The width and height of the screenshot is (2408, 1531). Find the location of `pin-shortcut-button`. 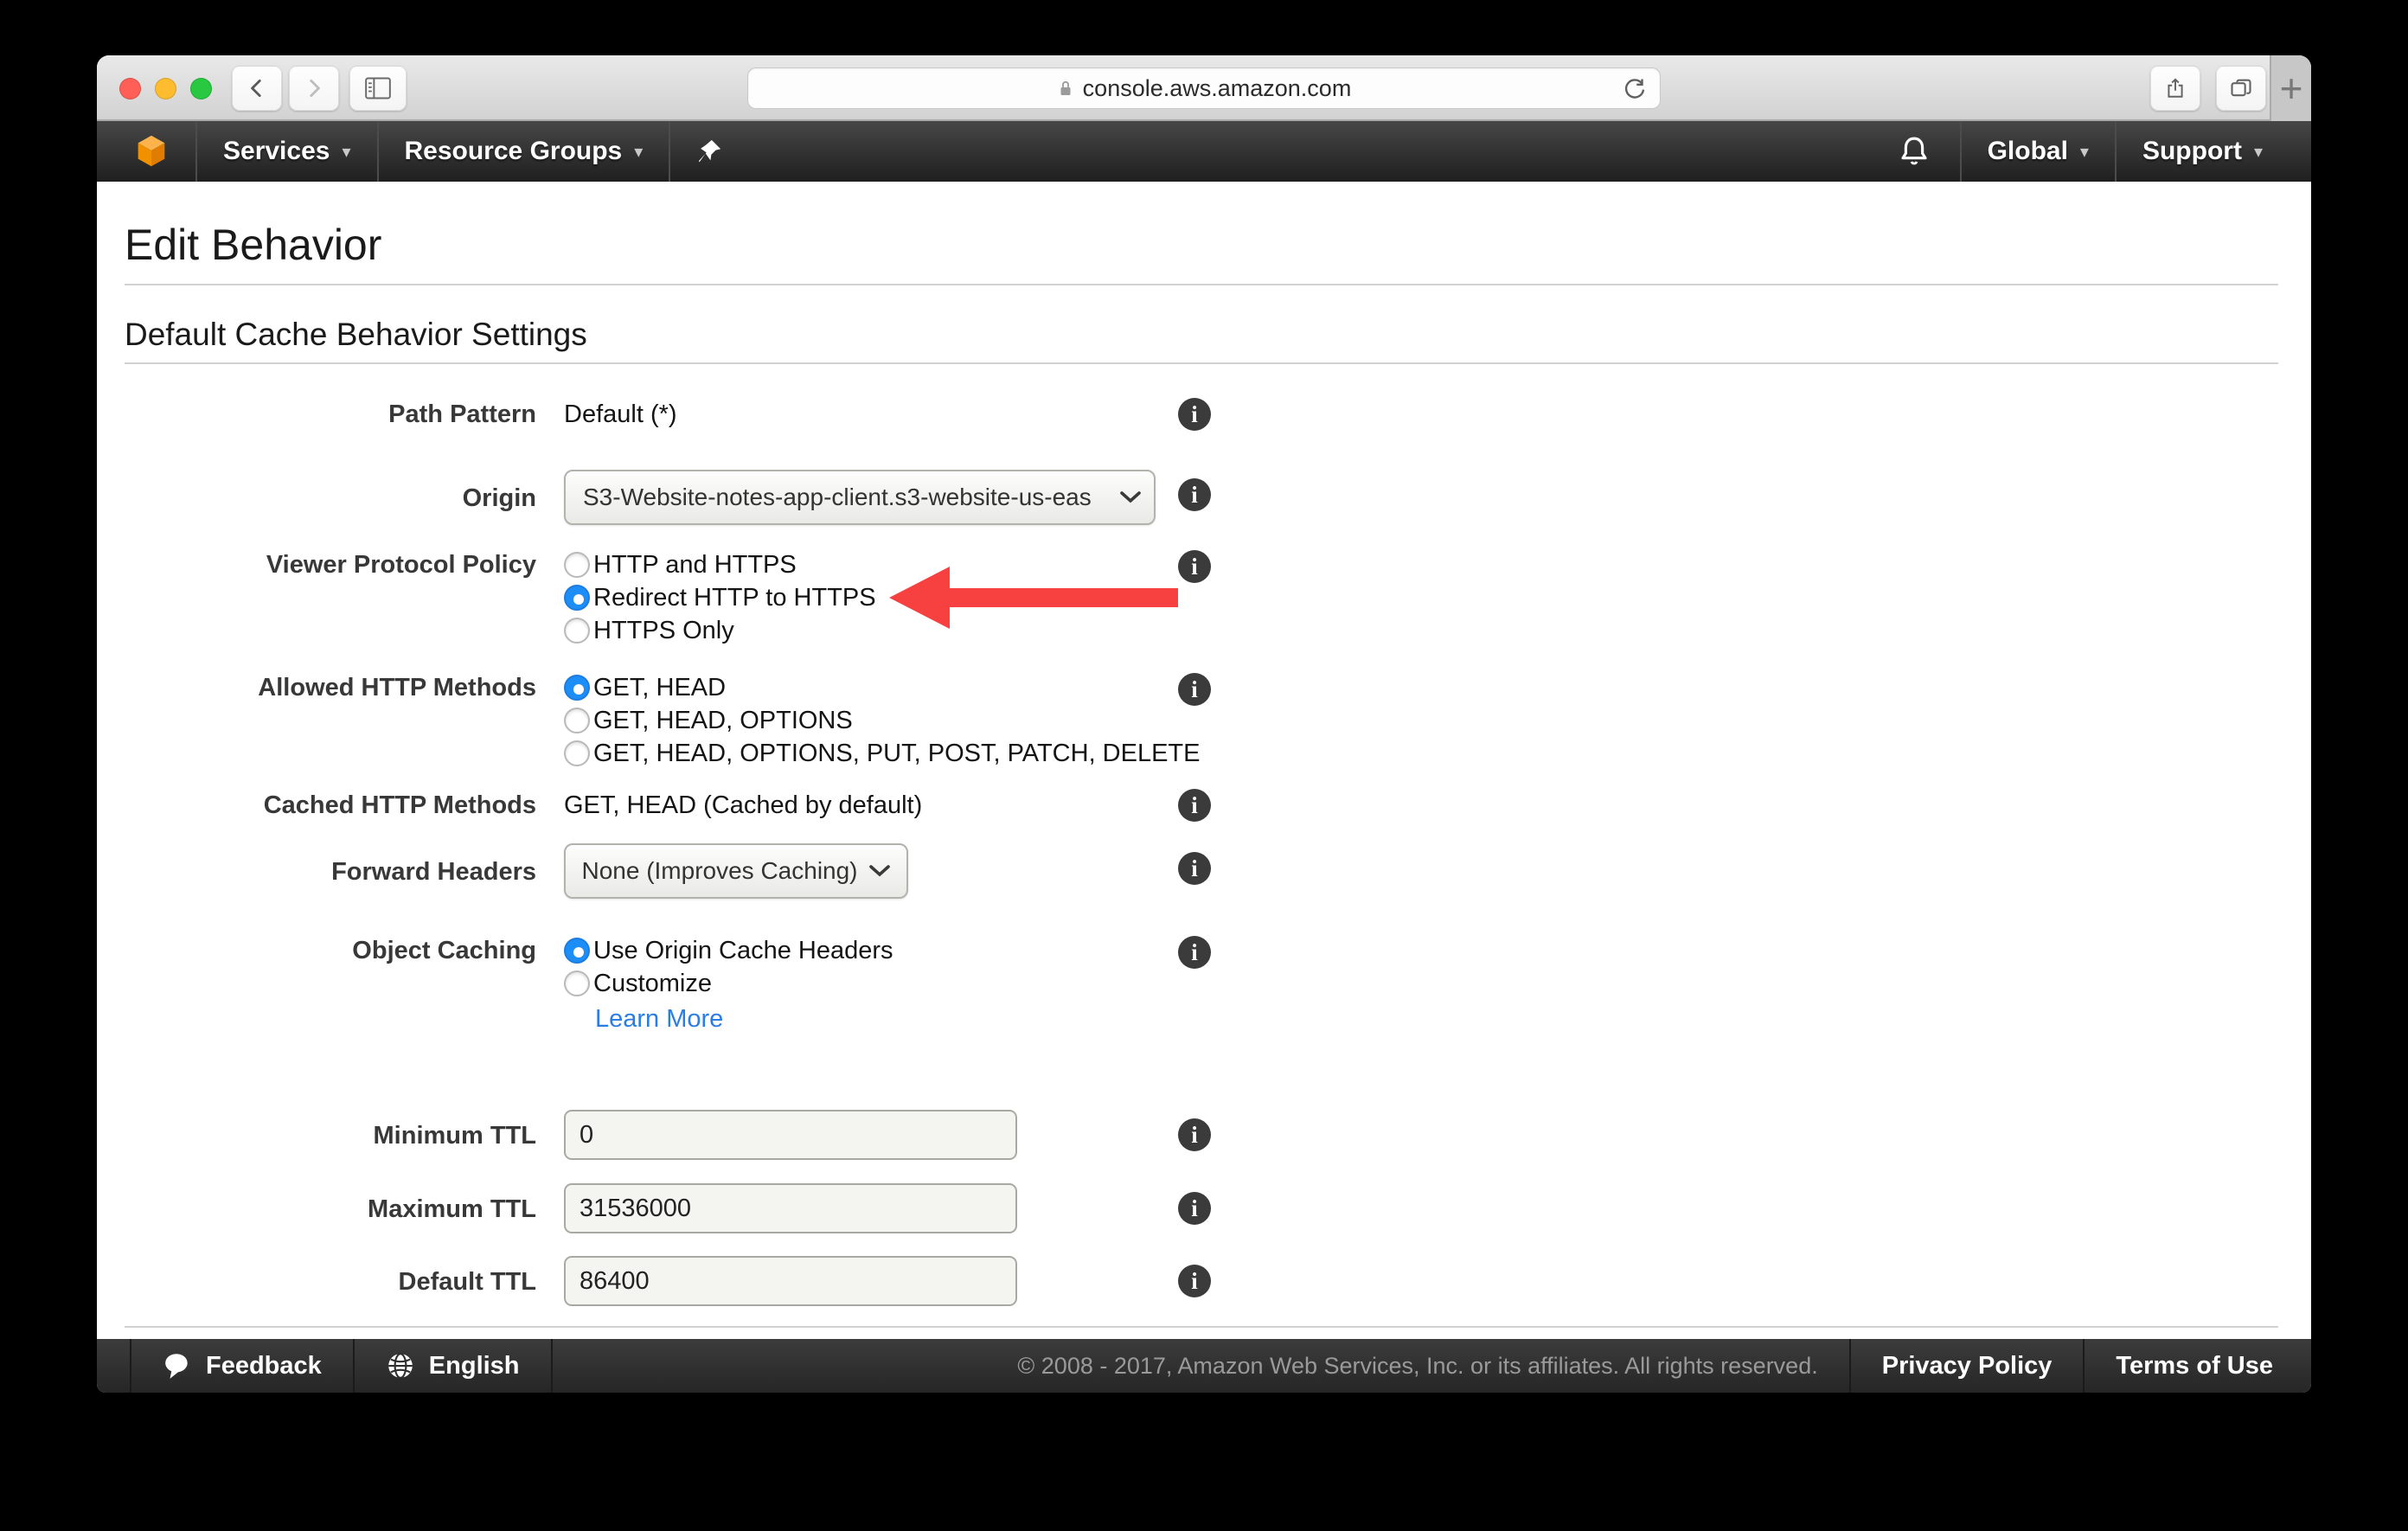

pin-shortcut-button is located at coordinates (709, 151).